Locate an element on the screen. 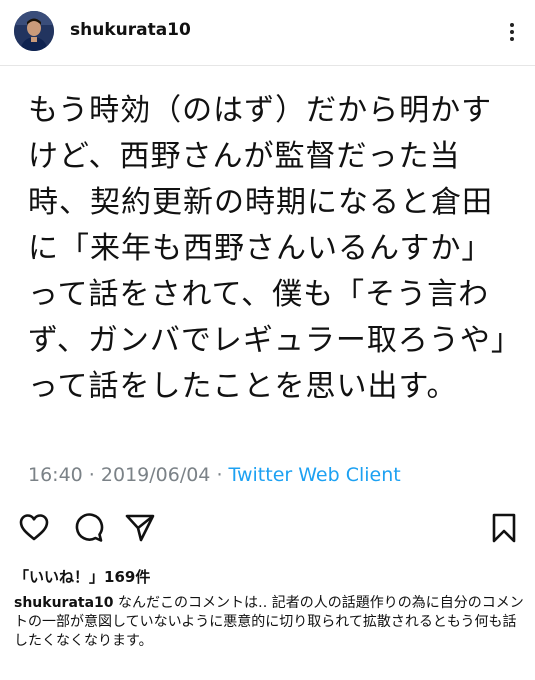 Image resolution: width=535 pixels, height=680 pixels. profile-photo-icon is located at coordinates (34, 31).